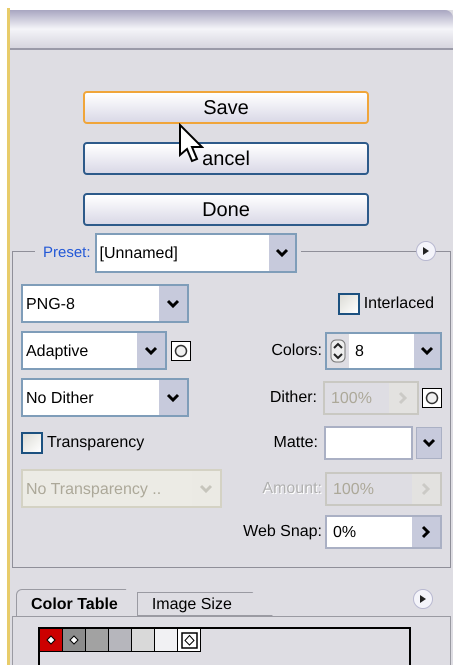 The height and width of the screenshot is (665, 453). What do you see at coordinates (296, 350) in the screenshot?
I see `colors-label: Colors:` at bounding box center [296, 350].